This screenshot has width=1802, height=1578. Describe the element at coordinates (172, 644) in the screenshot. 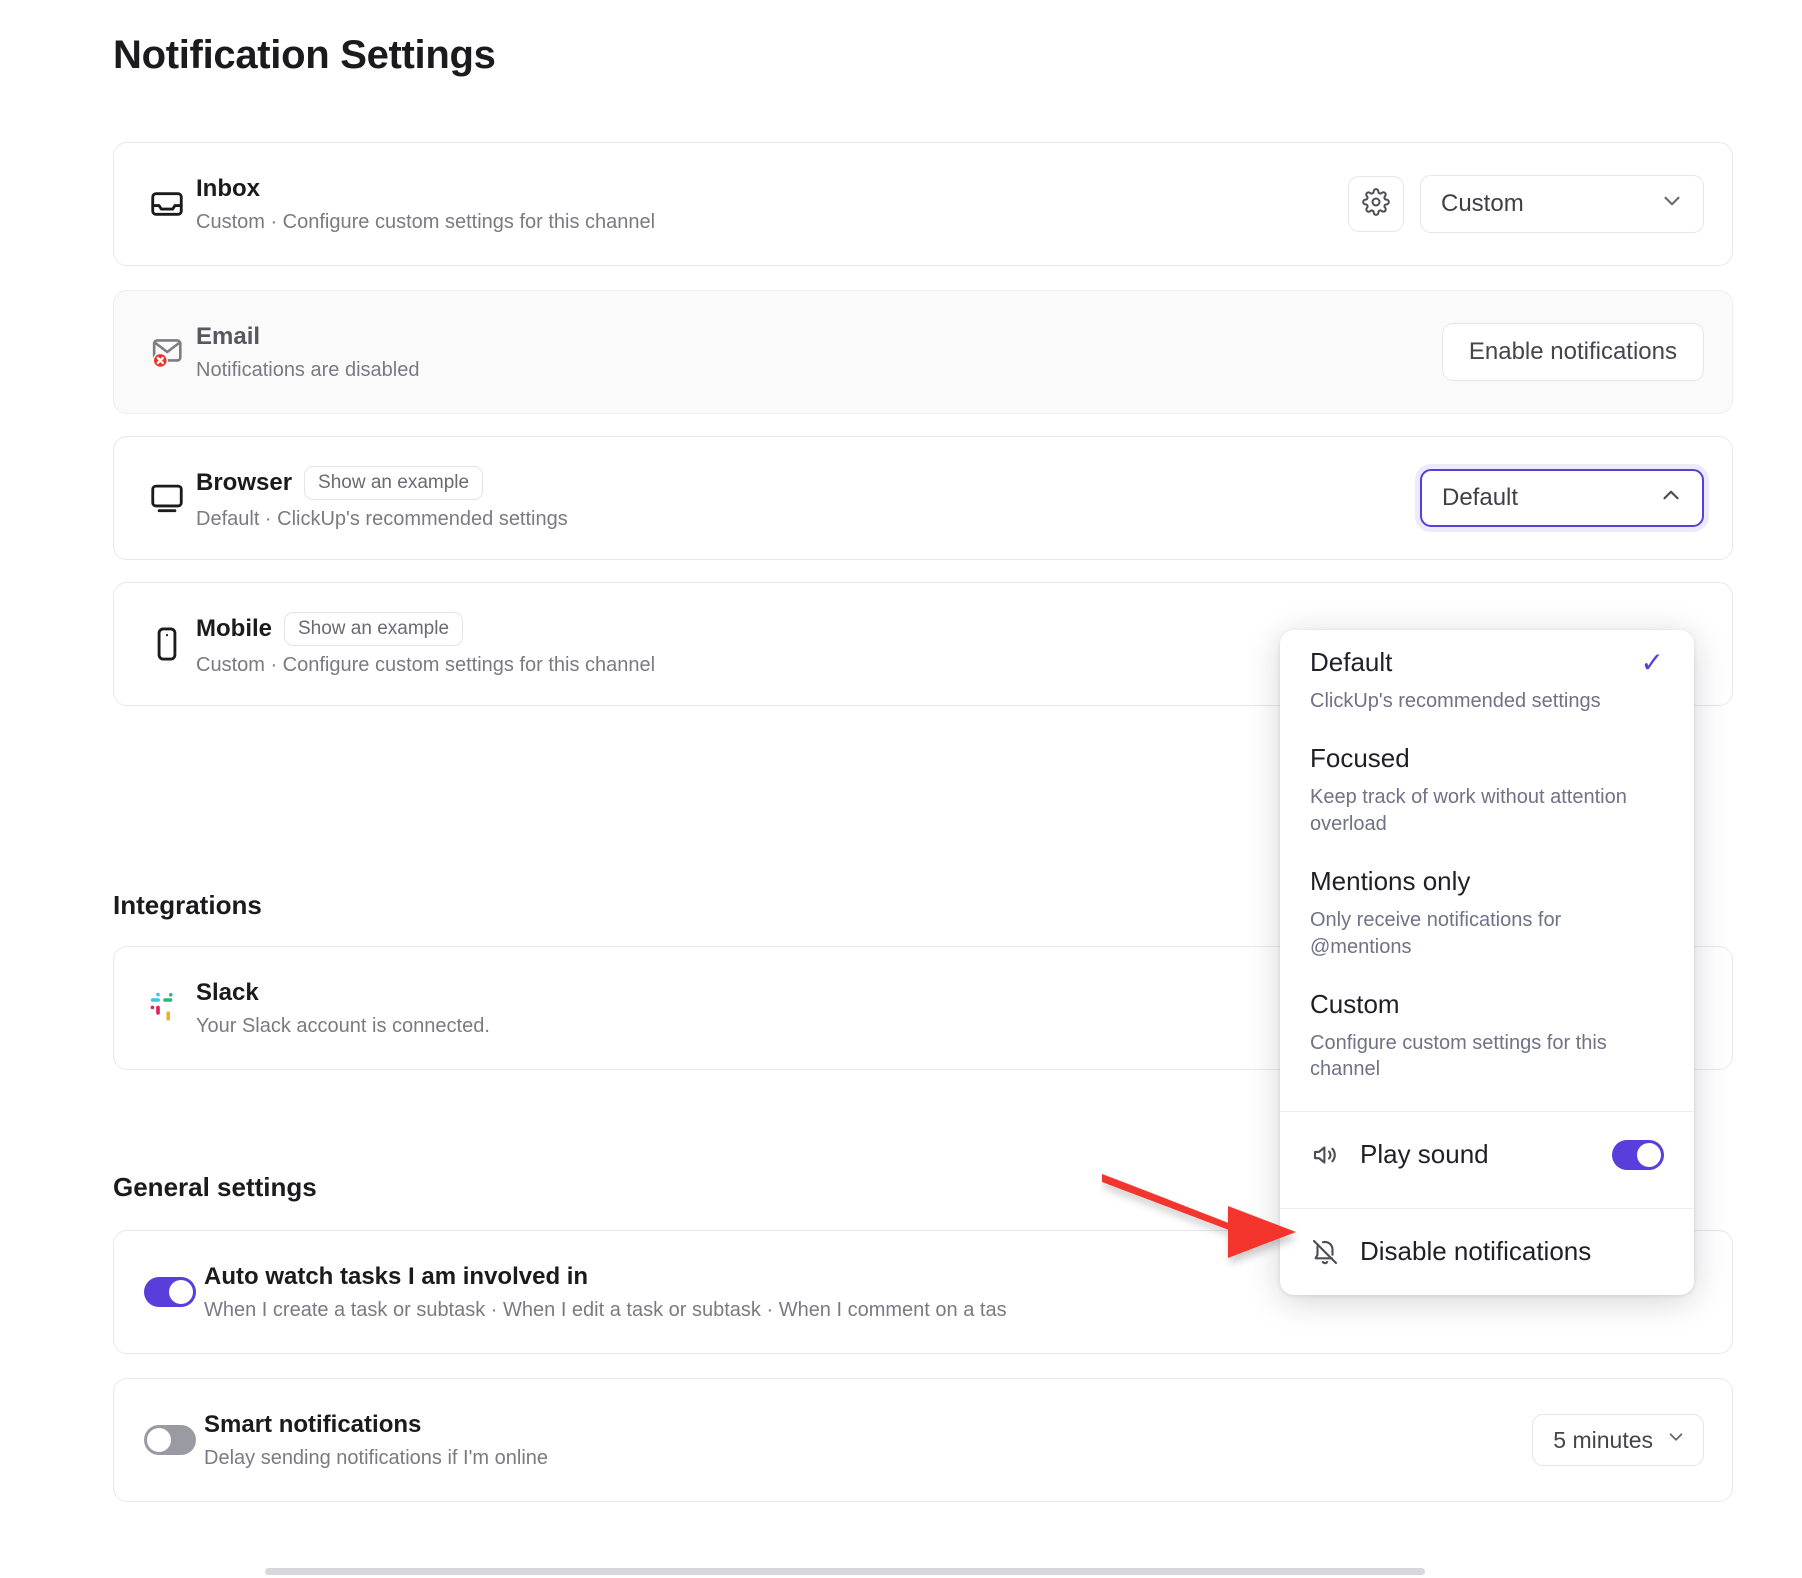

I see `phone-icon` at that location.